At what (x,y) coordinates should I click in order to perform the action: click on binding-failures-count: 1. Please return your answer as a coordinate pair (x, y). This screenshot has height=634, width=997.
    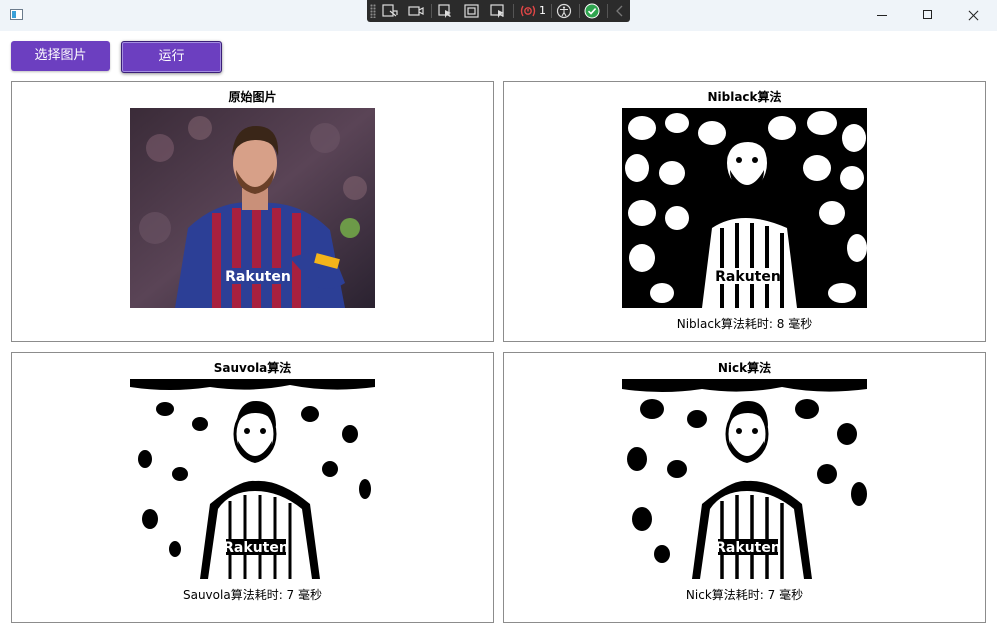
    Looking at the image, I should click on (542, 10).